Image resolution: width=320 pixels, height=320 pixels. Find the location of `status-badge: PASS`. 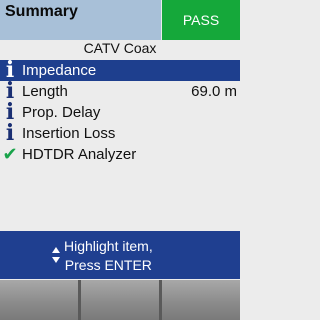

status-badge: PASS is located at coordinates (201, 20).